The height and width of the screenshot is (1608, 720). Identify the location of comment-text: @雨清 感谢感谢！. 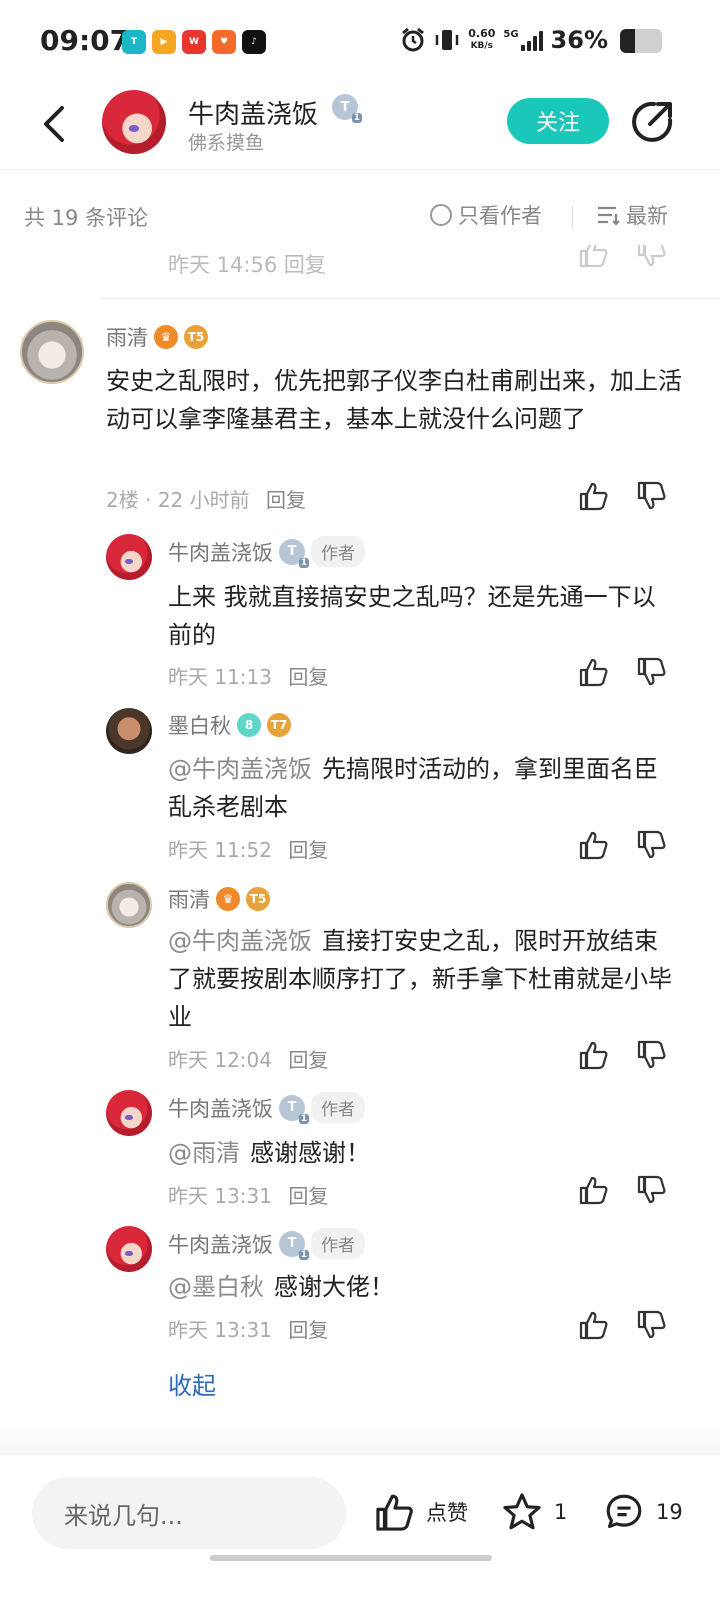
(423, 1153).